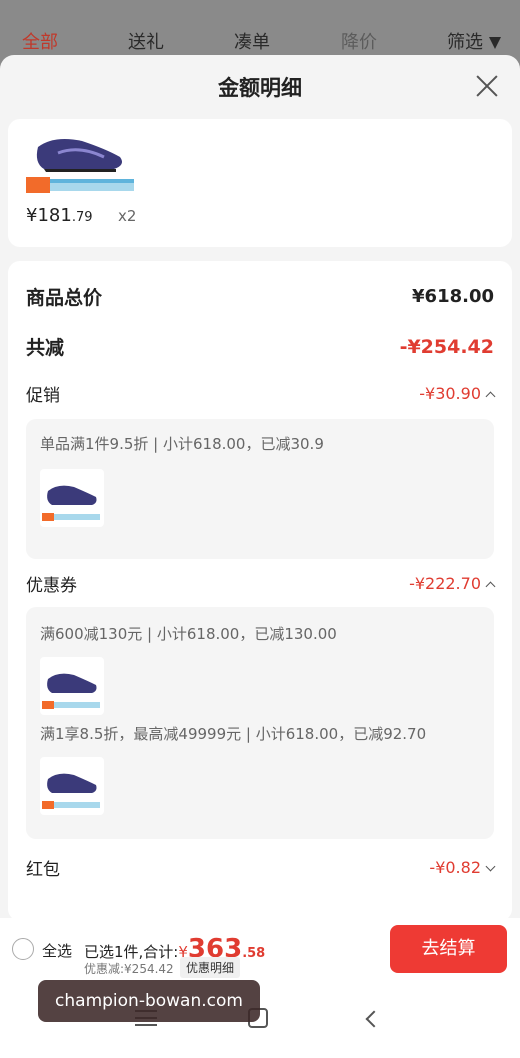  What do you see at coordinates (146, 41) in the screenshot?
I see `tab-gift: 送礼` at bounding box center [146, 41].